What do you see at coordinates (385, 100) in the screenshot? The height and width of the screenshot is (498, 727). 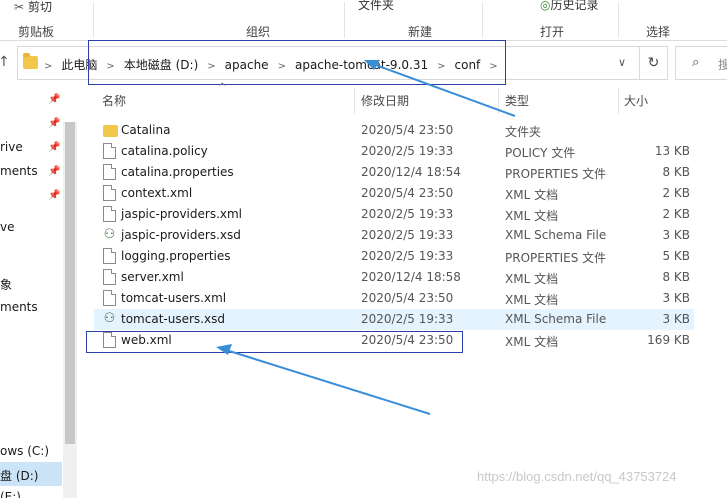 I see `column-header-date: 修改日期` at bounding box center [385, 100].